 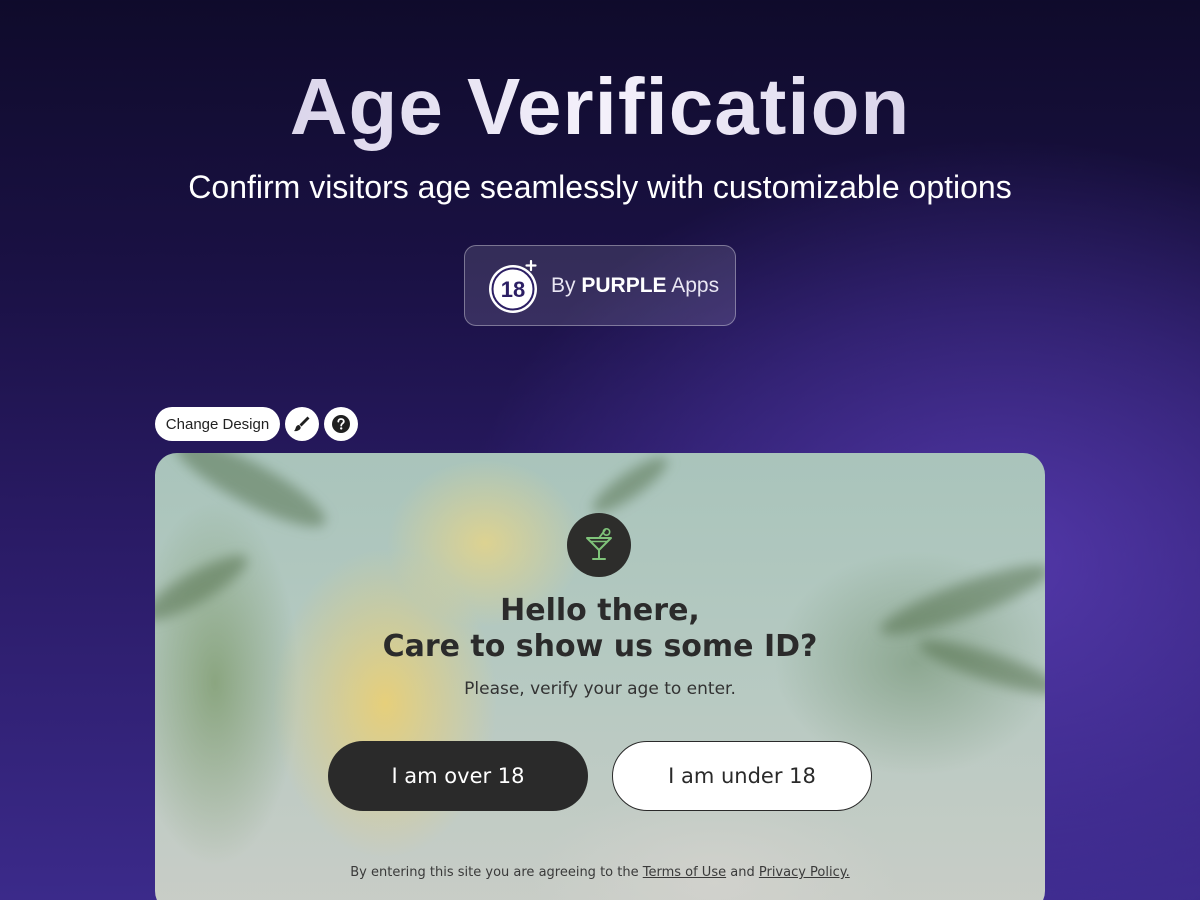 I want to click on help-button, so click(x=341, y=424).